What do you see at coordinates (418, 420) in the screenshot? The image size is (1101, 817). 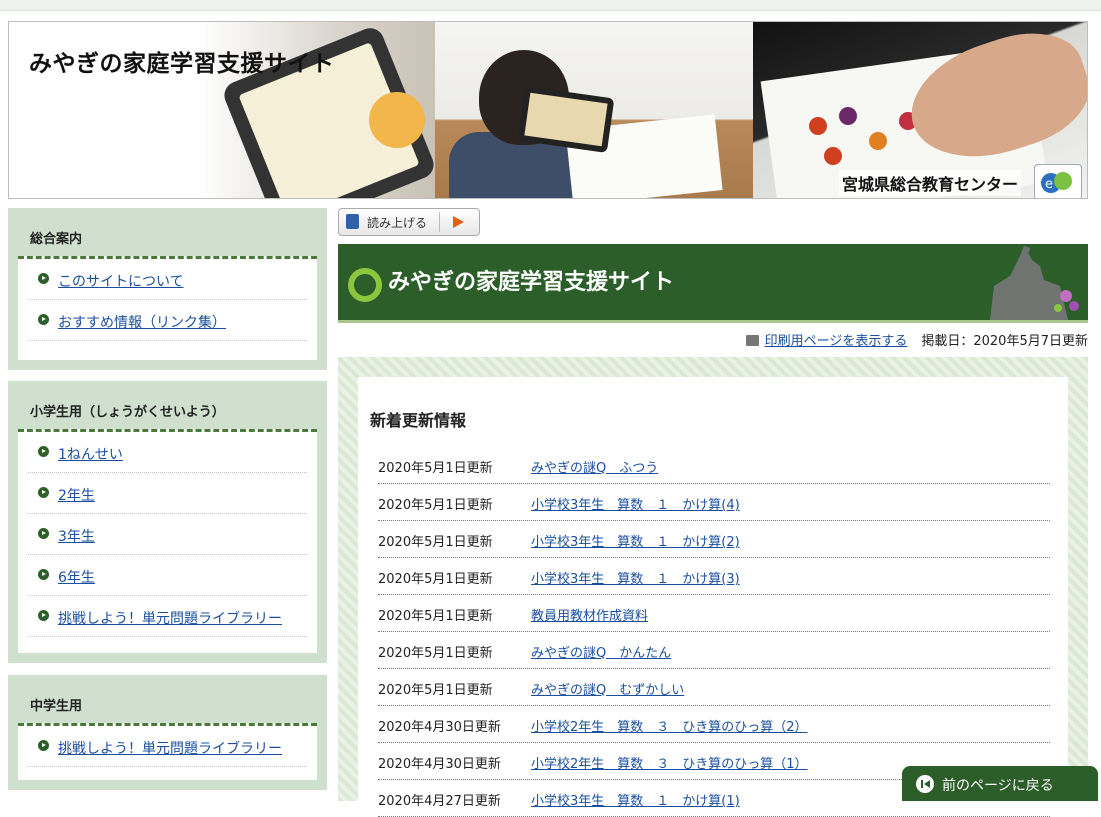 I see `news-title: 新着更新情報` at bounding box center [418, 420].